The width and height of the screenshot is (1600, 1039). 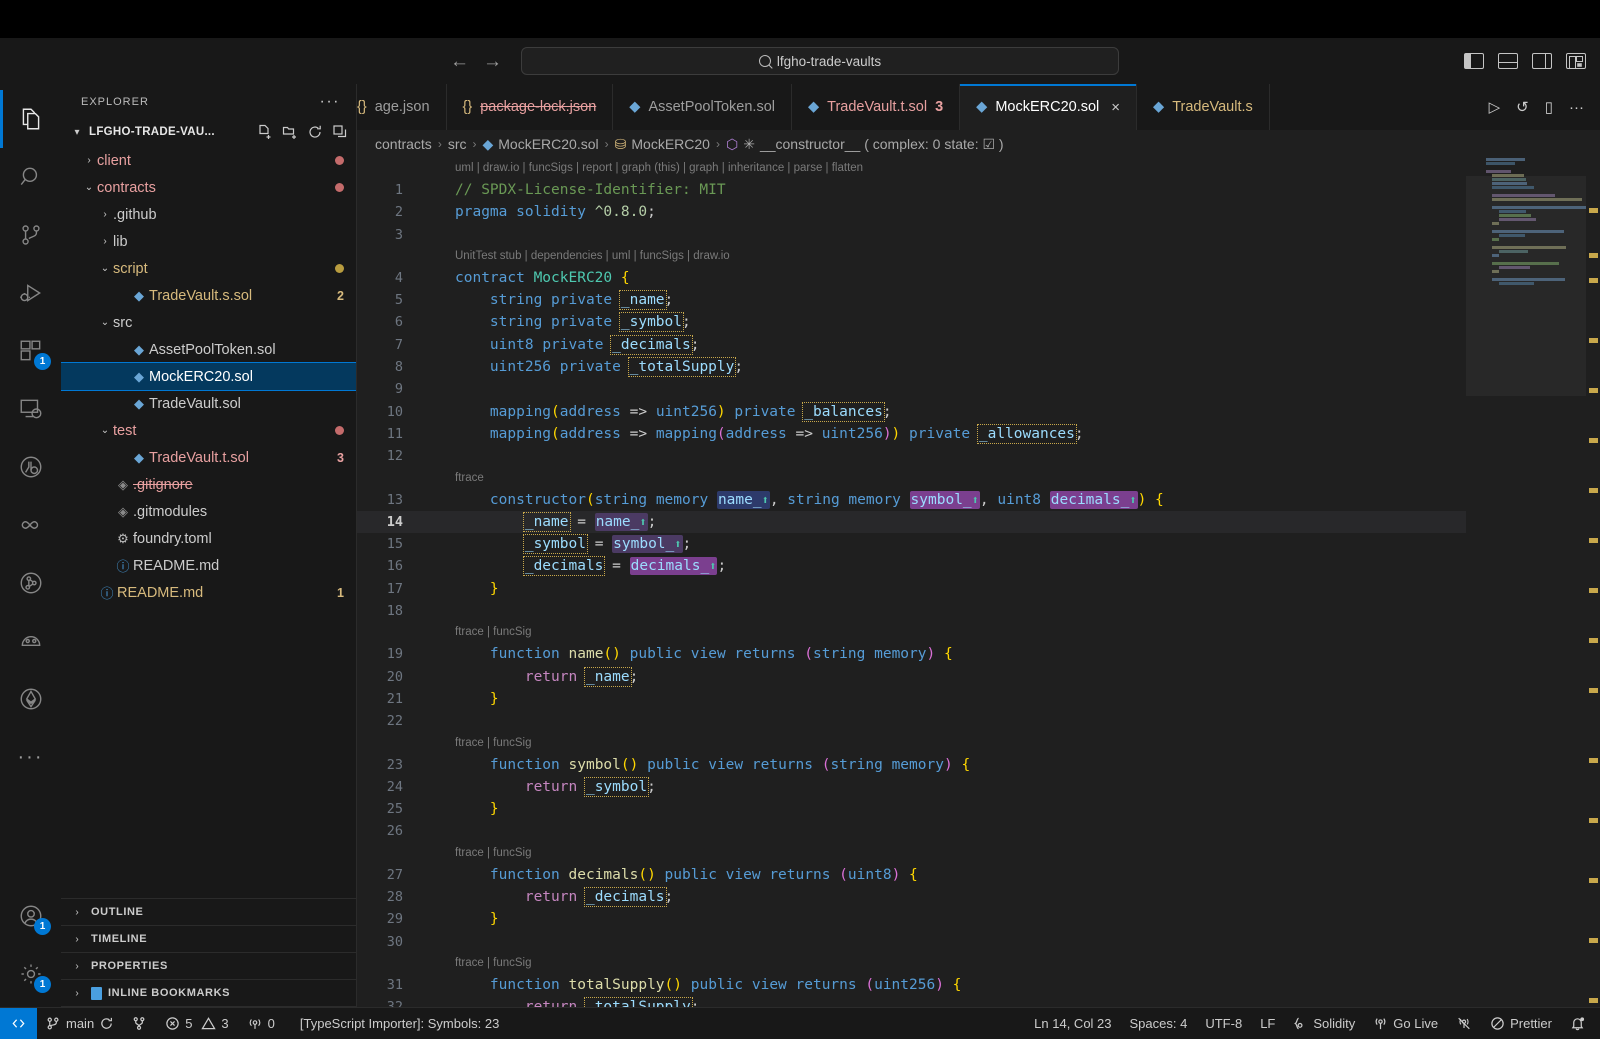 I want to click on code-line: 4 contract MockERC20 {, so click(x=978, y=278).